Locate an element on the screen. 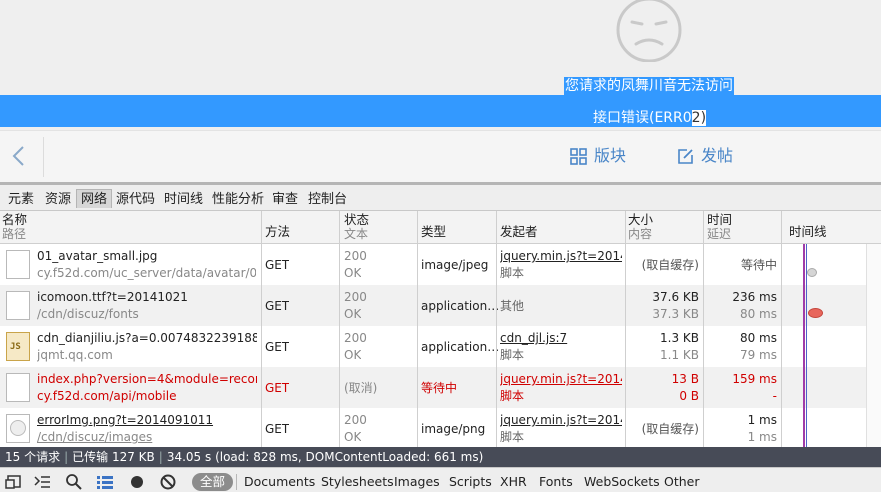 The height and width of the screenshot is (492, 881). request-path: cy.f52d.com/api/mobile is located at coordinates (107, 396).